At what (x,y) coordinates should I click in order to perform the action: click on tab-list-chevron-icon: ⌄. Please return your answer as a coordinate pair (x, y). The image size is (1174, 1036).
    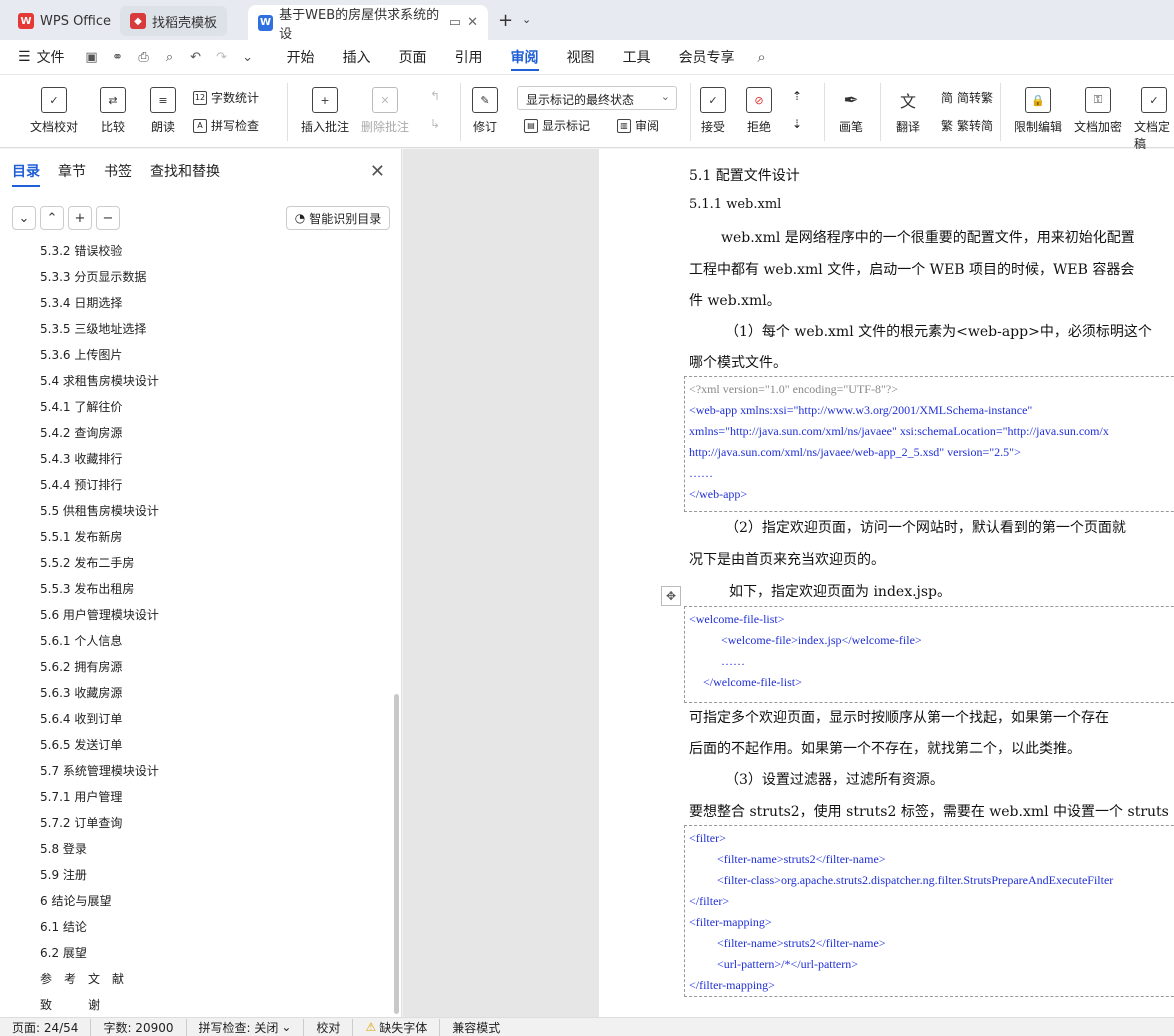
    Looking at the image, I should click on (526, 19).